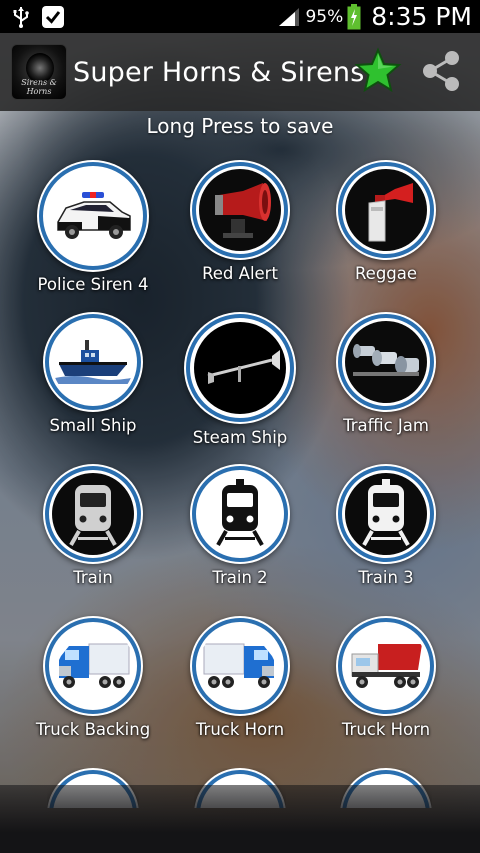 The image size is (480, 853). What do you see at coordinates (386, 425) in the screenshot?
I see `sound-label: Traffic Jam` at bounding box center [386, 425].